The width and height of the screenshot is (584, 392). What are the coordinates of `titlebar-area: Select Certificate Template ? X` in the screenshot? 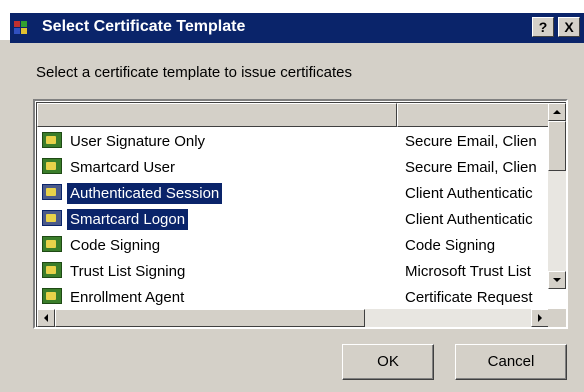 It's located at (292, 21).